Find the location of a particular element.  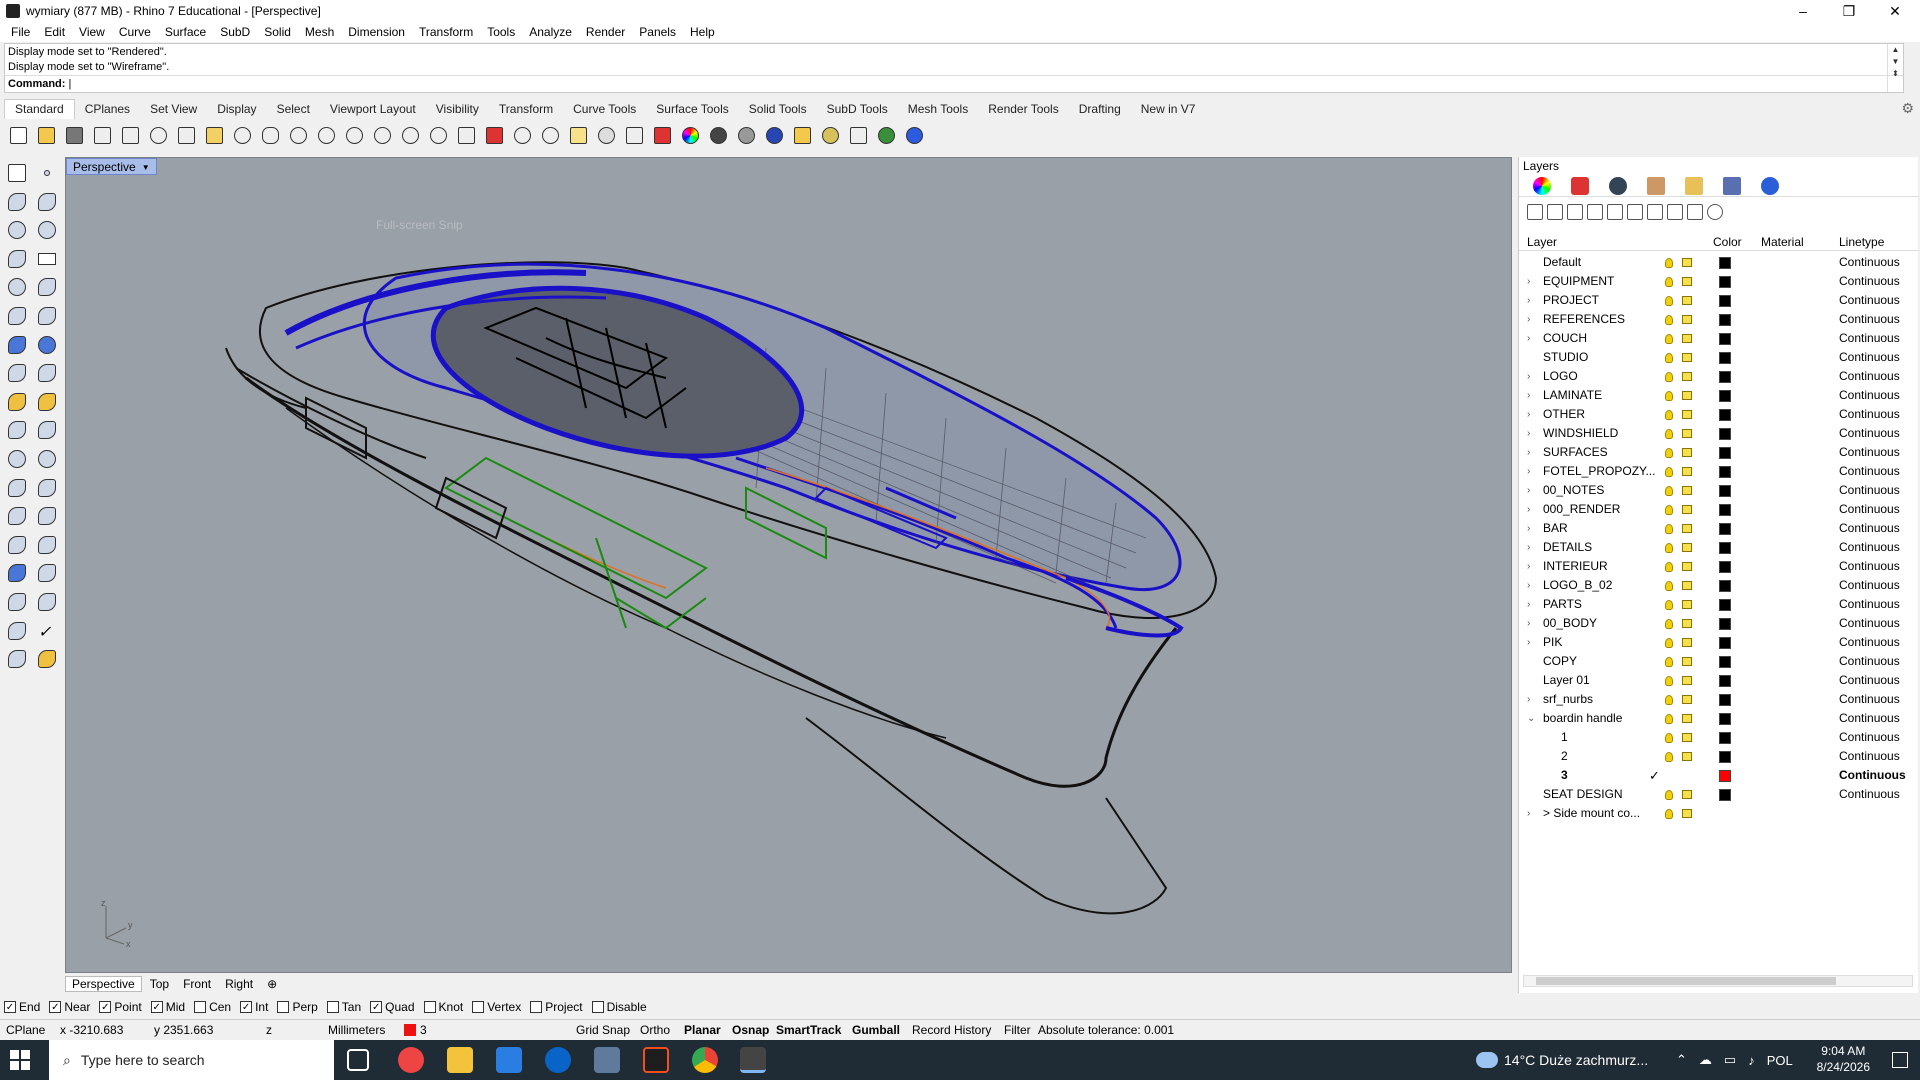

osnap-point: ✓ Point is located at coordinates (120, 1007).